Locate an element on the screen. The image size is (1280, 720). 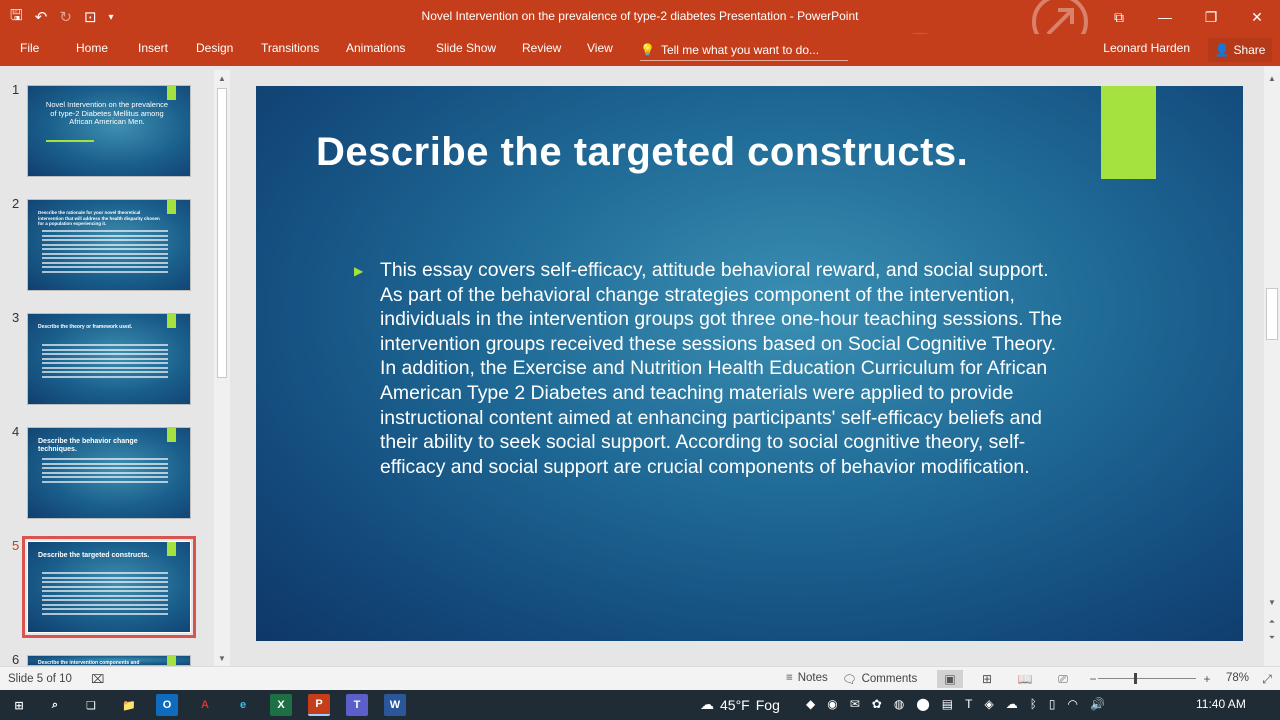
notes-button: ≡ Notes is located at coordinates (807, 678).